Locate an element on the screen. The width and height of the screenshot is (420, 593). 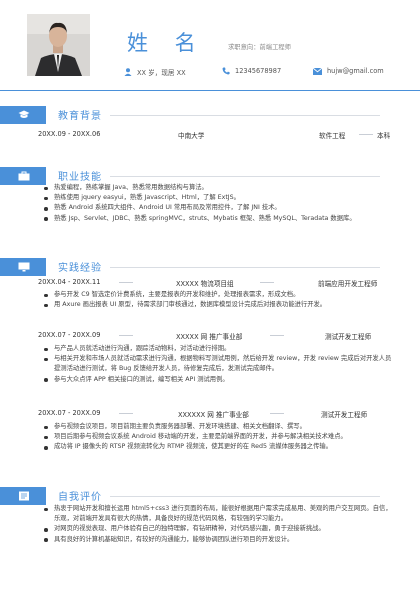
email-info: hujw@gmail.com is located at coordinates (348, 71).